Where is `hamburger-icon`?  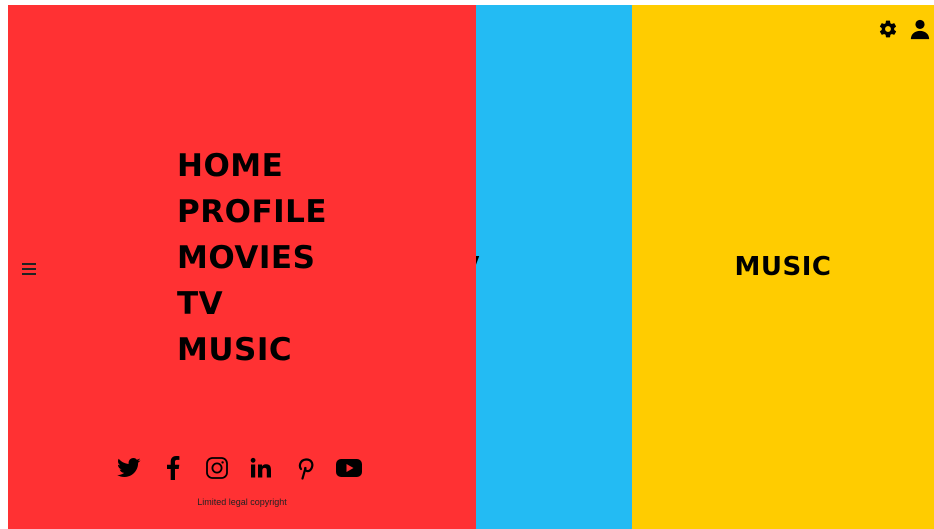
hamburger-icon is located at coordinates (30, 270).